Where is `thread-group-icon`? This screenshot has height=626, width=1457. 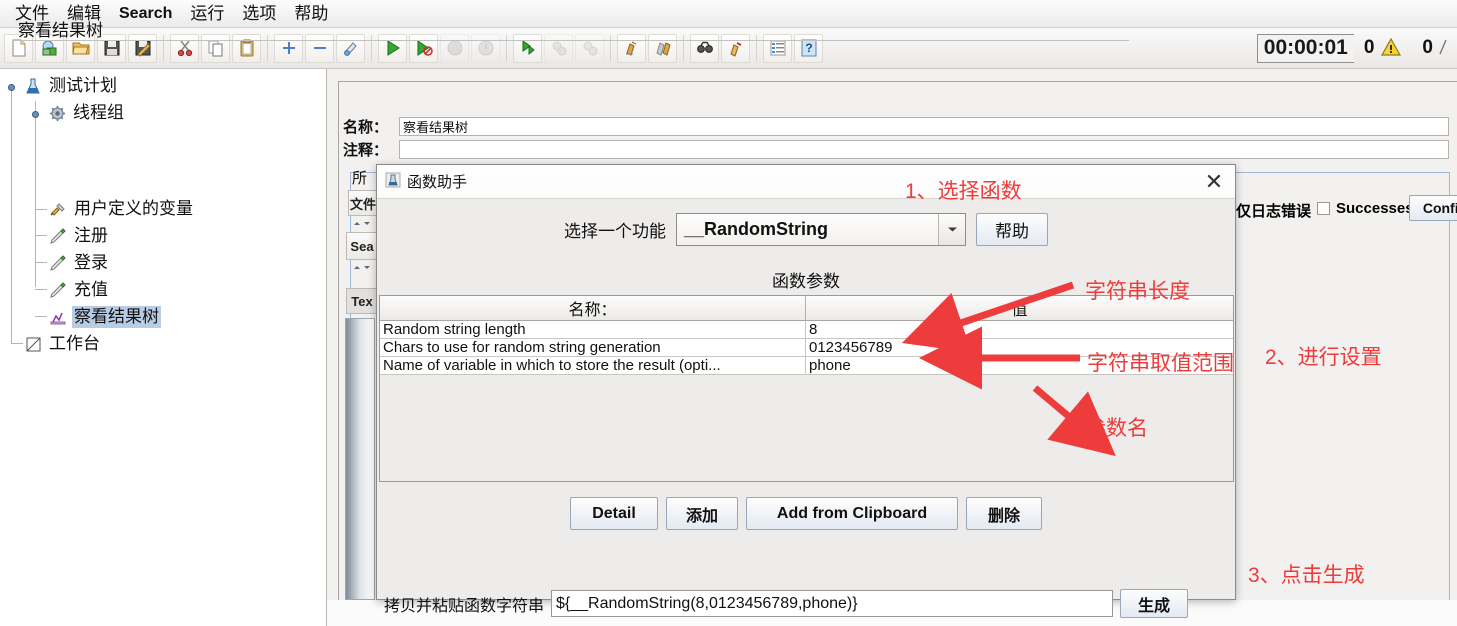
thread-group-icon is located at coordinates (57, 113).